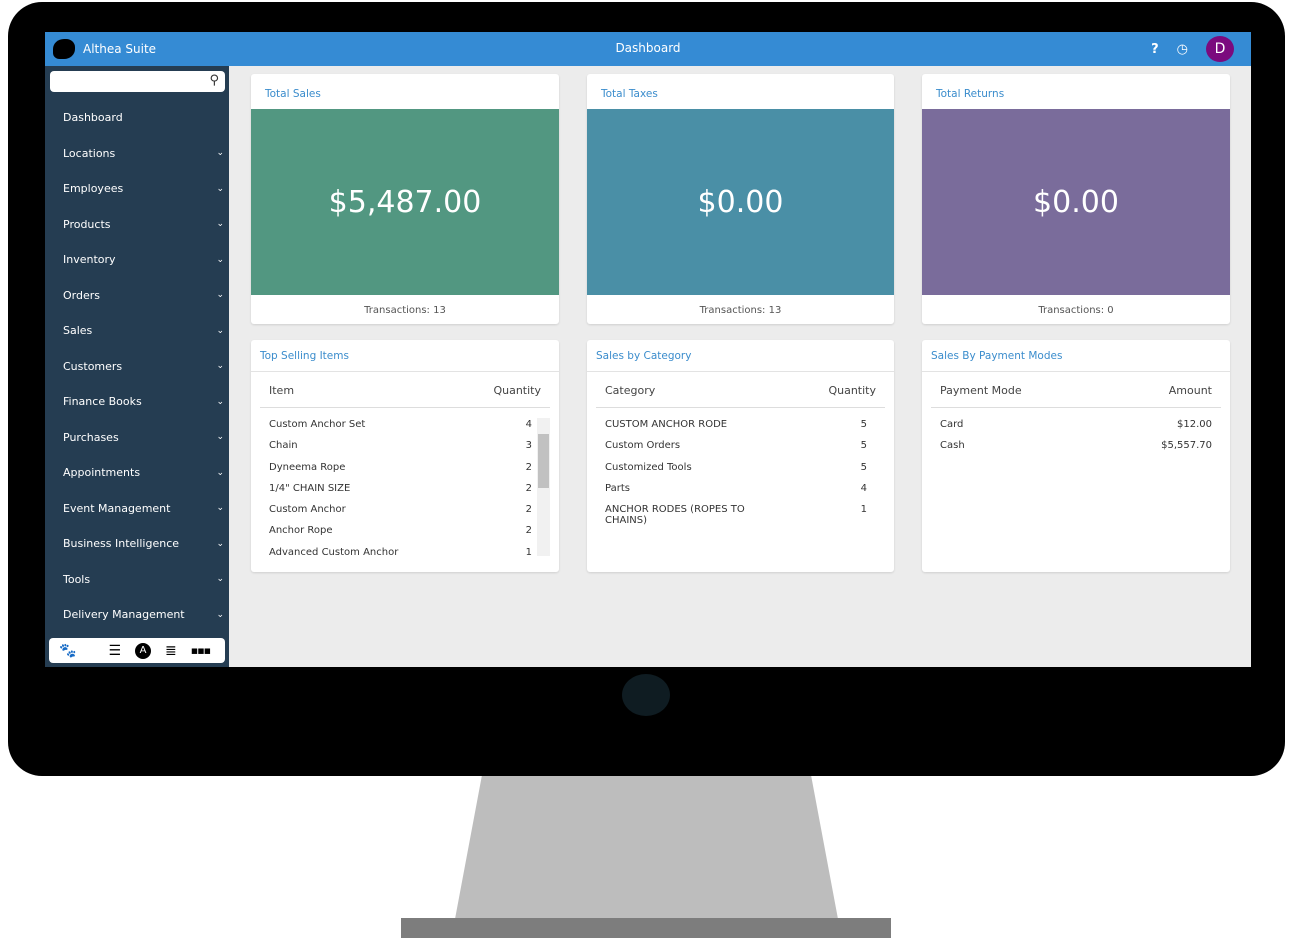 The image size is (1293, 950). I want to click on row-value: 5, so click(863, 446).